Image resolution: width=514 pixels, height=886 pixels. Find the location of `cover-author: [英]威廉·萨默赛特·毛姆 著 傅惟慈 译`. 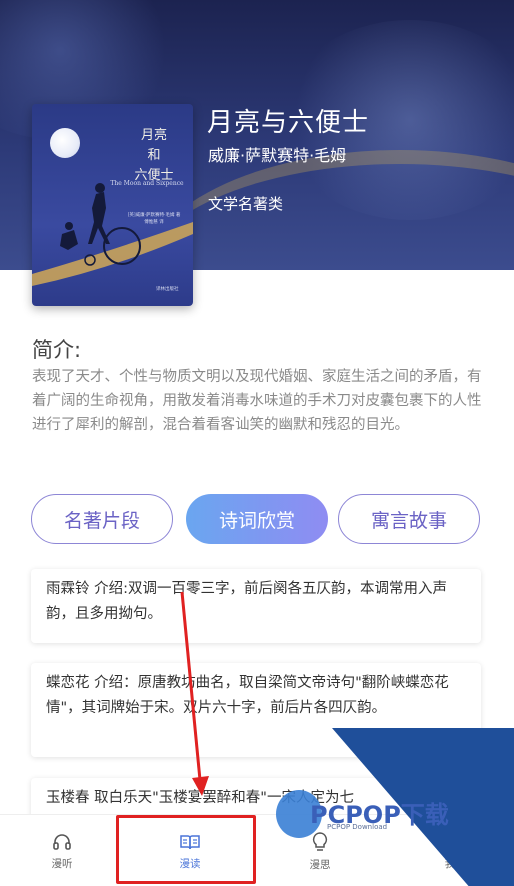

cover-author: [英]威廉·萨默赛特·毛姆 著 傅惟慈 译 is located at coordinates (154, 219).